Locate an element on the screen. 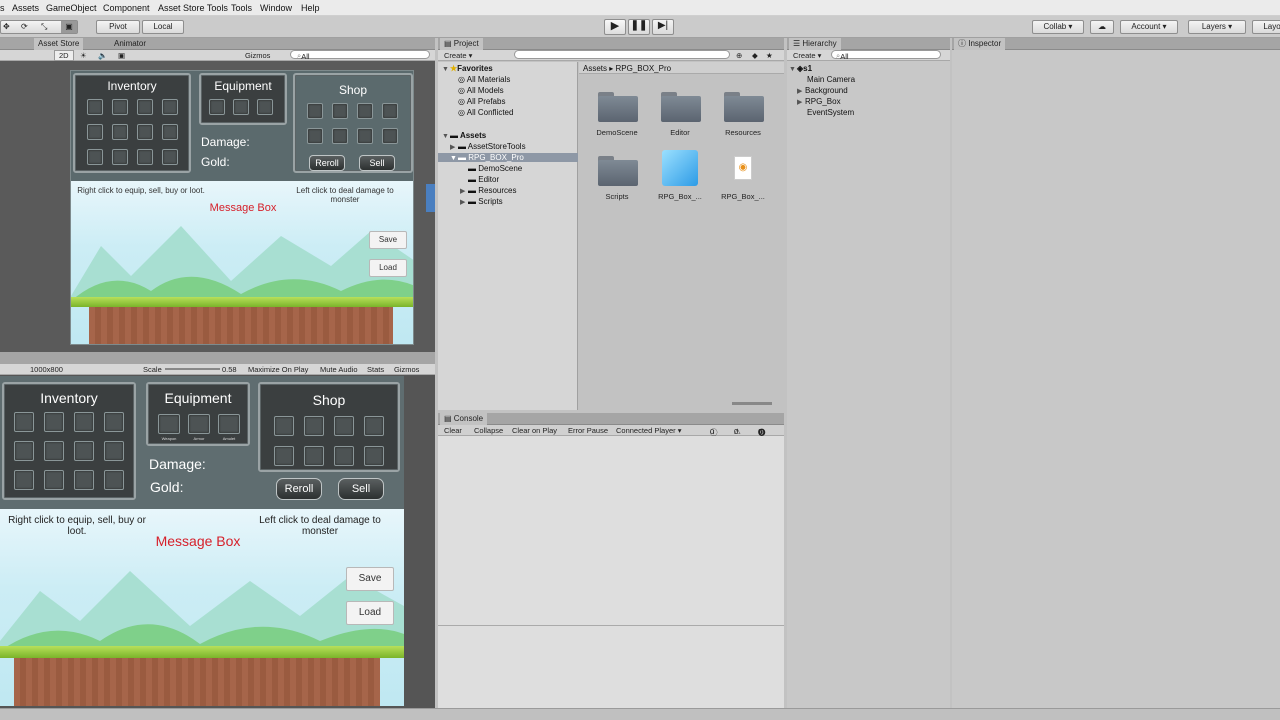  tree-item-demoscene: ▬ DemoScene is located at coordinates (495, 168).